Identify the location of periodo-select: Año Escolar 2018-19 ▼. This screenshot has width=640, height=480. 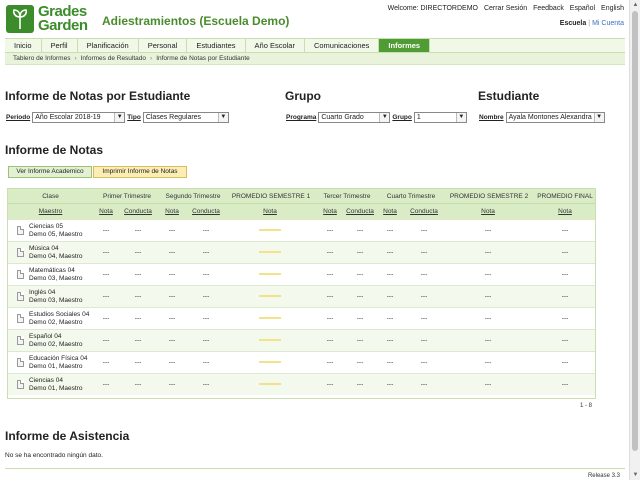
(79, 117).